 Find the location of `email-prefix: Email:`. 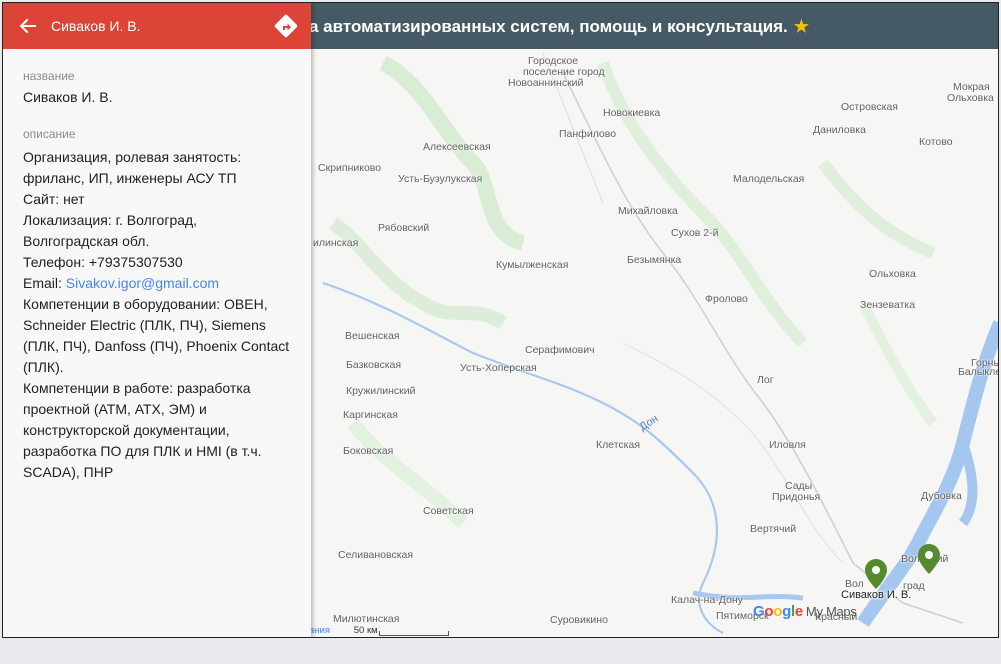

email-prefix: Email: is located at coordinates (44, 283).